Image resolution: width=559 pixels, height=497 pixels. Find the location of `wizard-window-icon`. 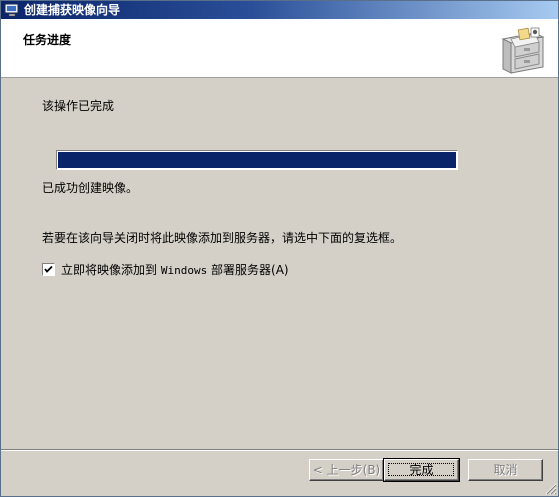

wizard-window-icon is located at coordinates (11, 10).